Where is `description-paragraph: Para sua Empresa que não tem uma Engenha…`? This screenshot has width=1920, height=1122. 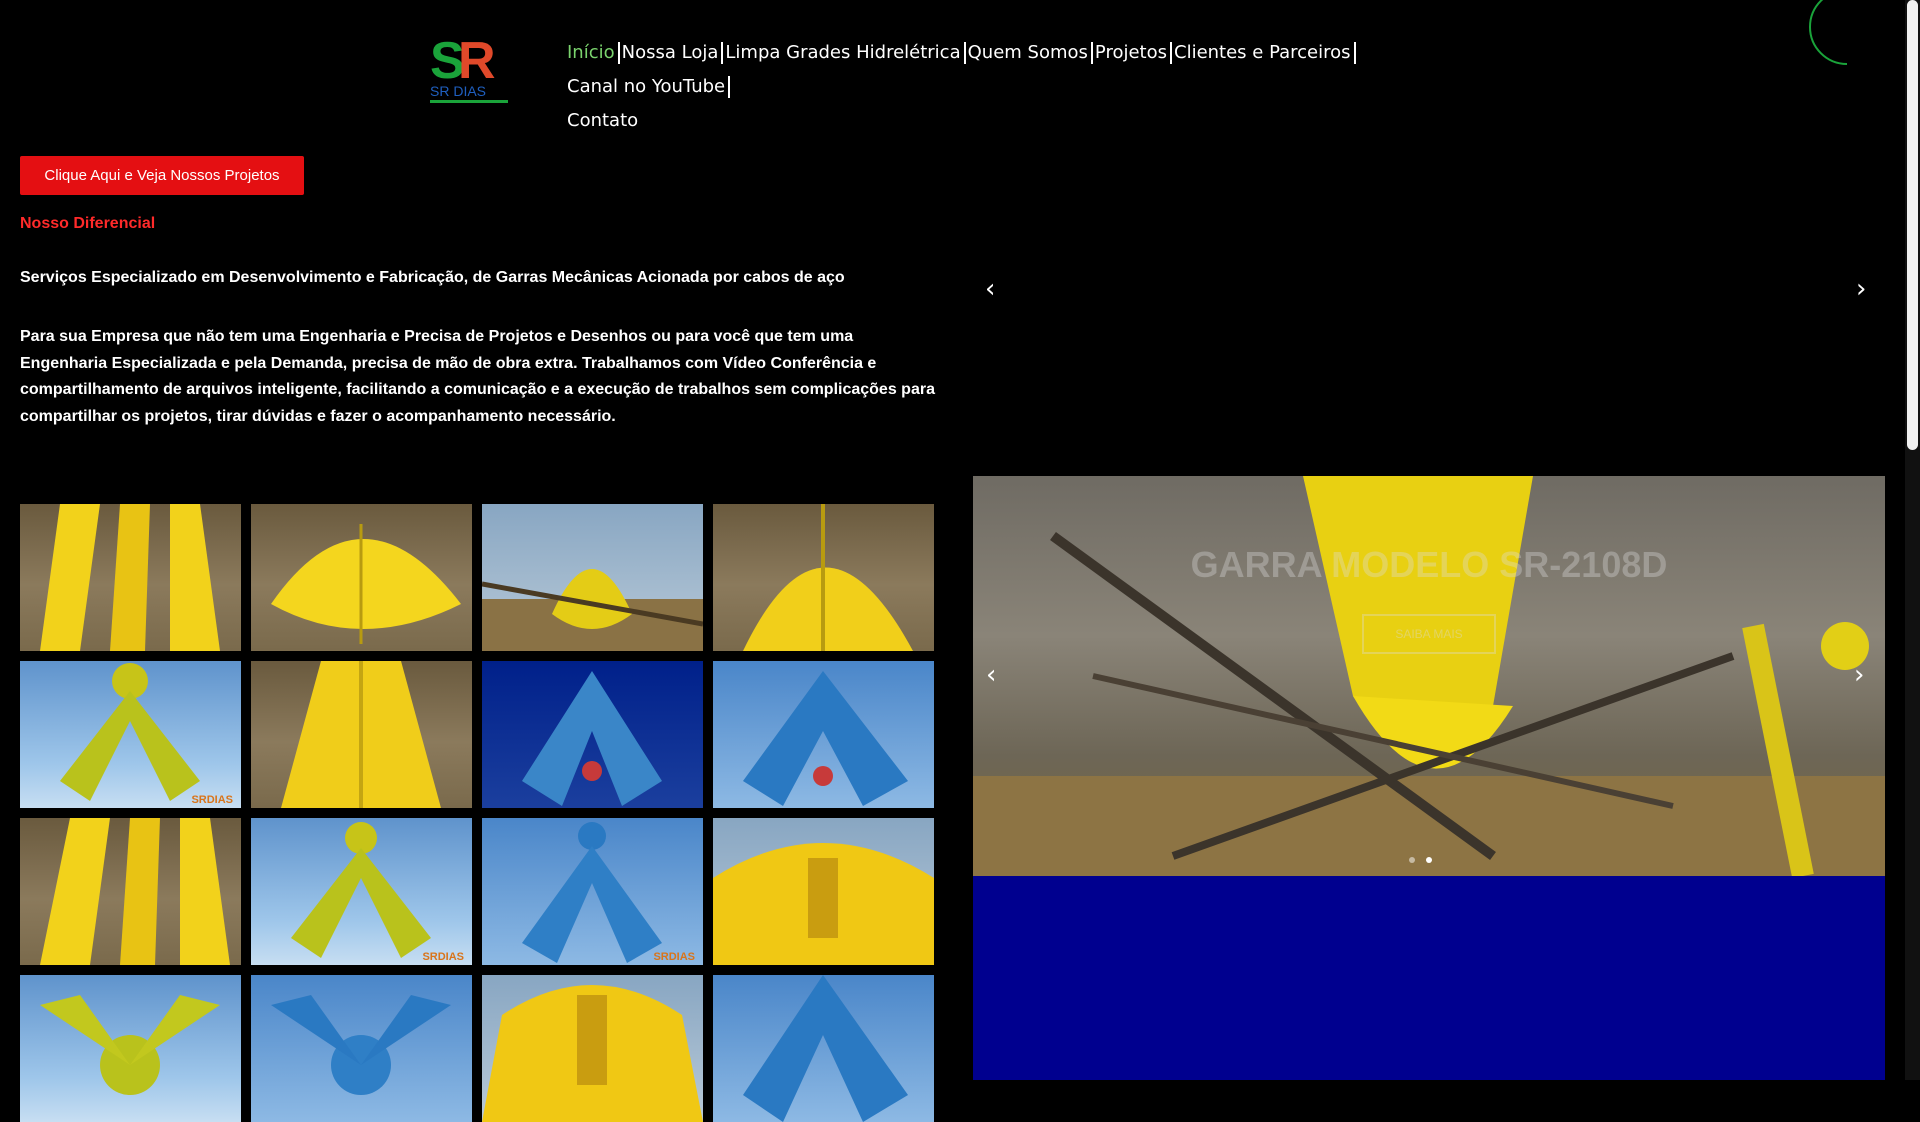
description-paragraph: Para sua Empresa que não tem uma Engenha… is located at coordinates (477, 376).